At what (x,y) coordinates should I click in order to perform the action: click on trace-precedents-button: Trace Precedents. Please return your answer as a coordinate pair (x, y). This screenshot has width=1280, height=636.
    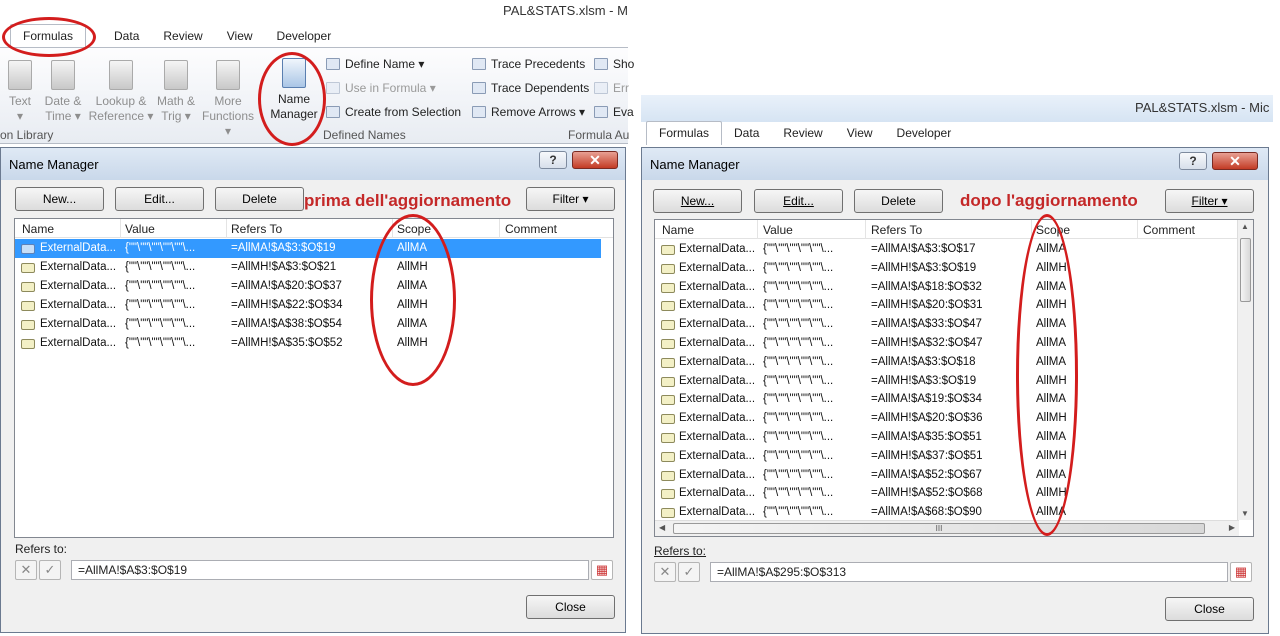
    Looking at the image, I should click on (528, 64).